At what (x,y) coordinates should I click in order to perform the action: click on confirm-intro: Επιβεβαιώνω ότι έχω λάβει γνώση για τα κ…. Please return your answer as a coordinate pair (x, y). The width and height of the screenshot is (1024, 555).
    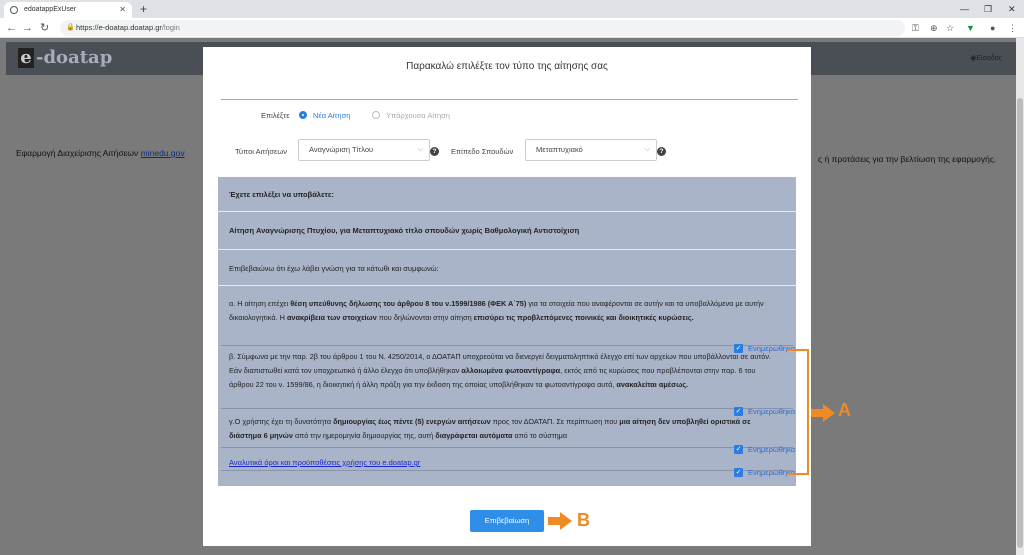
    Looking at the image, I should click on (334, 268).